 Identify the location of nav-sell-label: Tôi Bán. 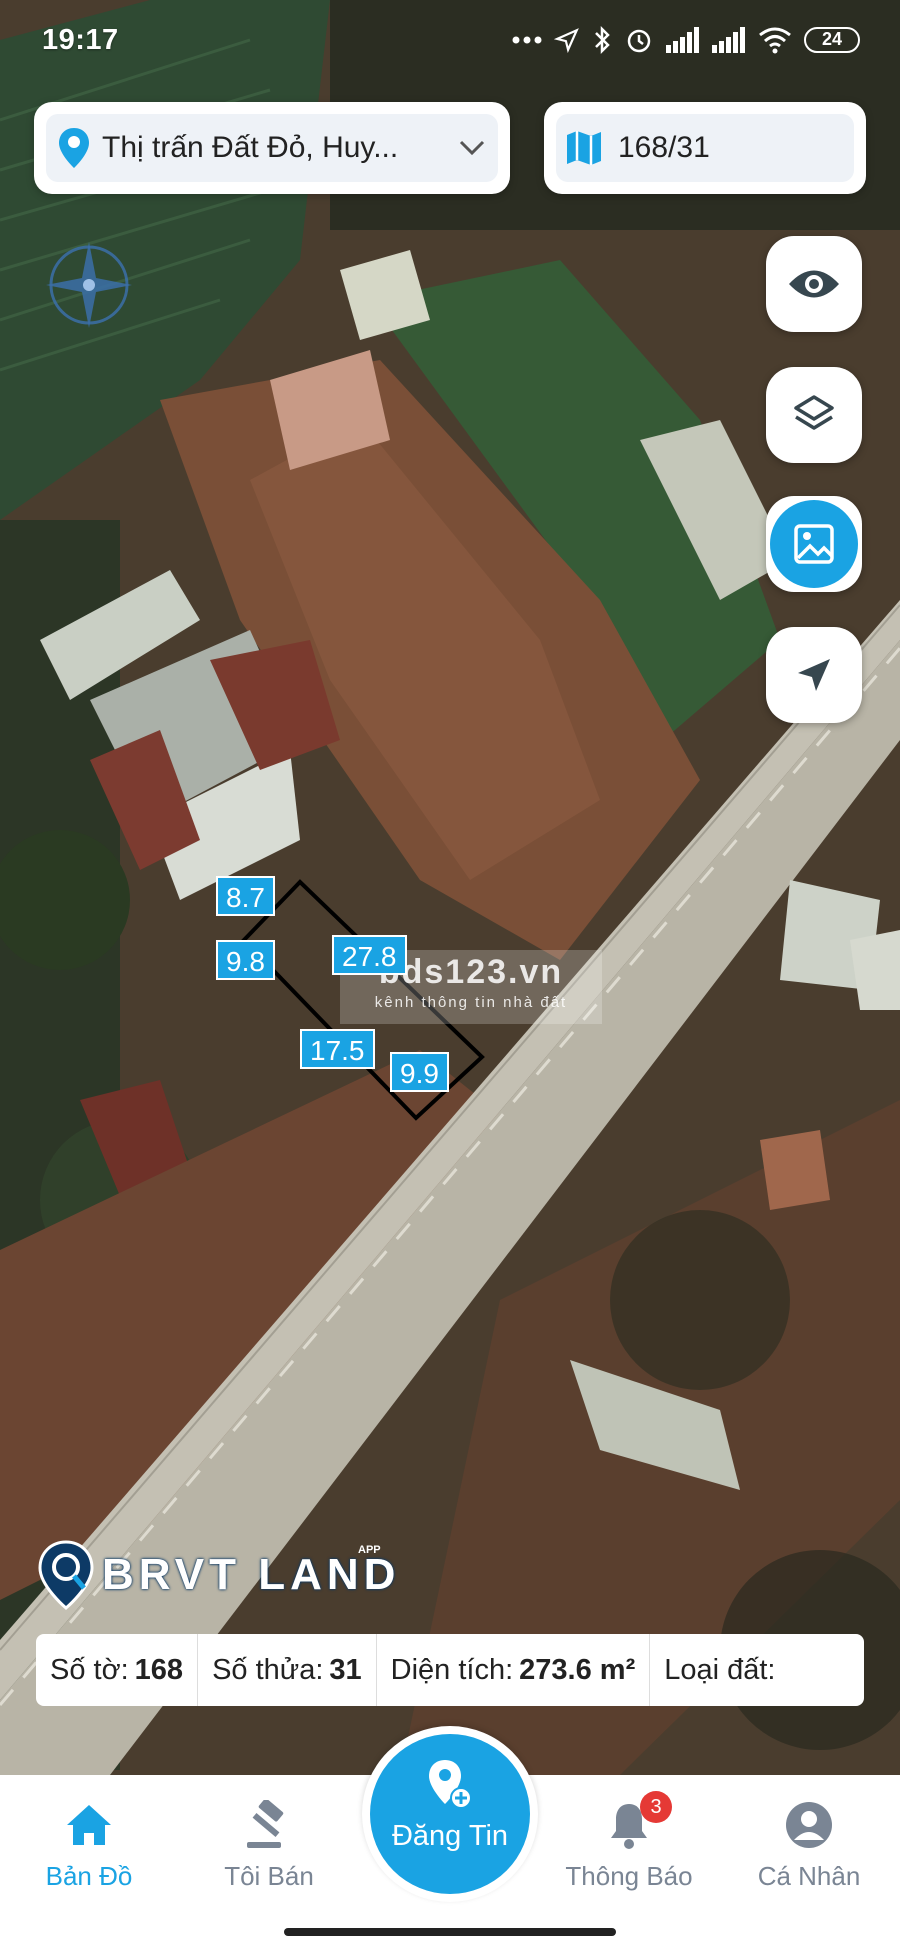
(269, 1876).